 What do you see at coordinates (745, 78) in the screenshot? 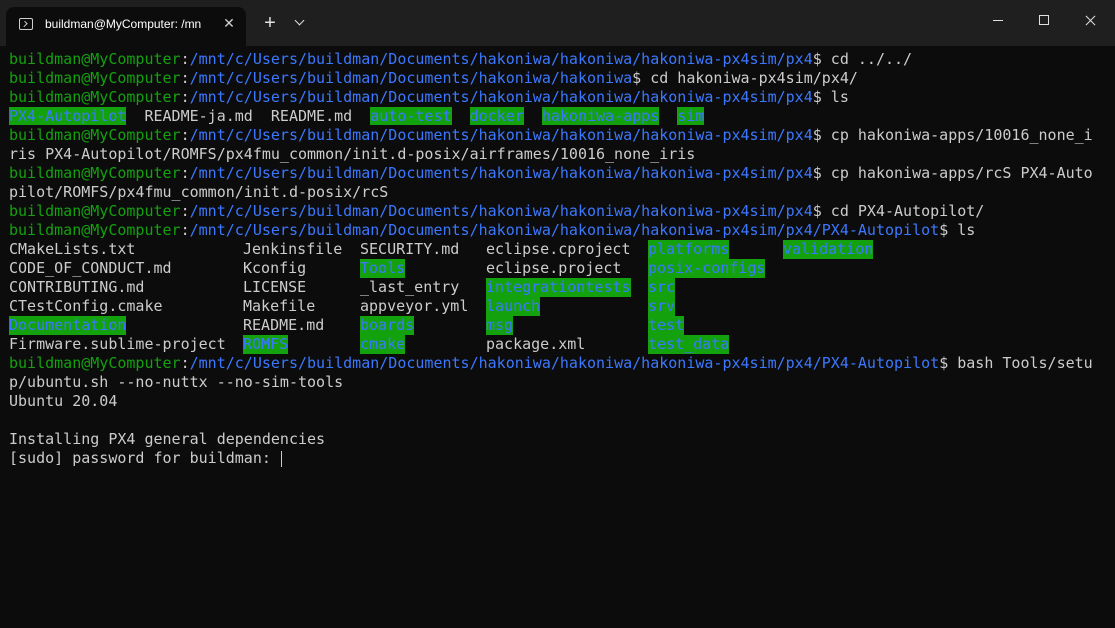
I see `command-text: $ cd hakoniwa-px4sim/px4/` at bounding box center [745, 78].